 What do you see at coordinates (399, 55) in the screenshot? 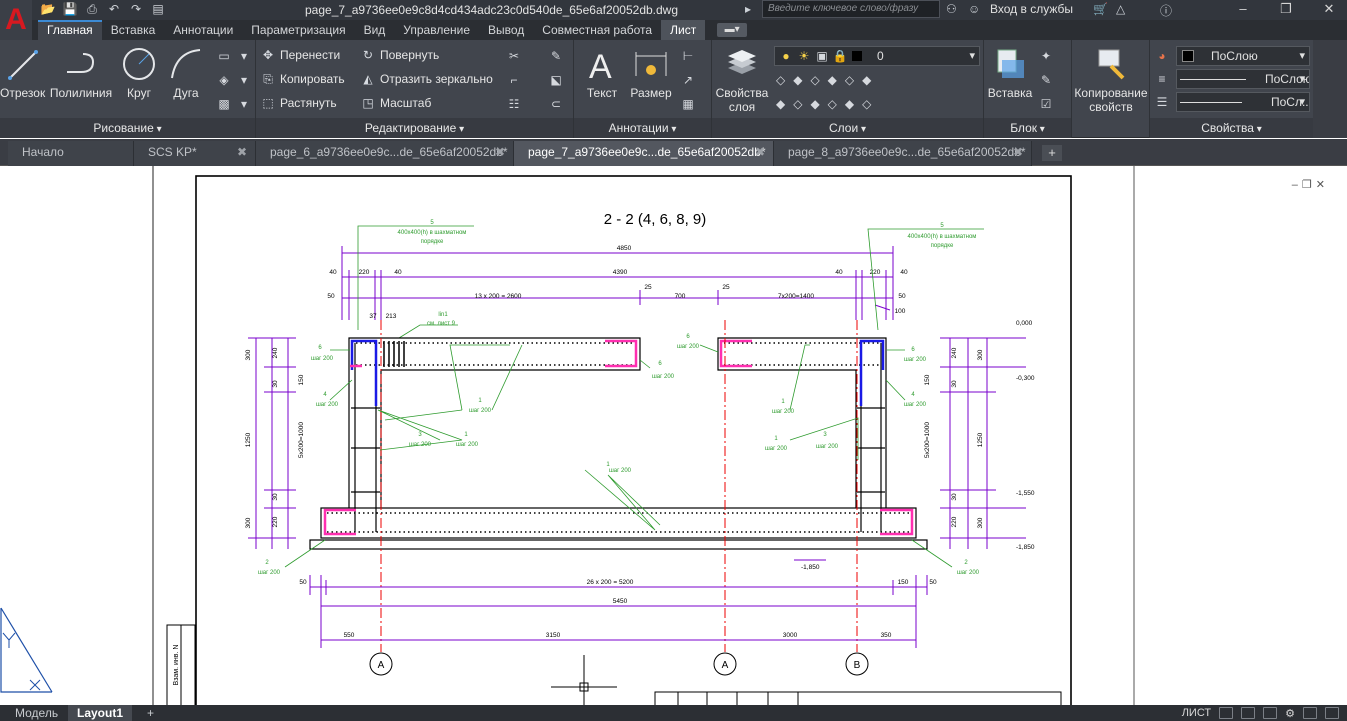
I see `rotate-button: ↻ Повернуть` at bounding box center [399, 55].